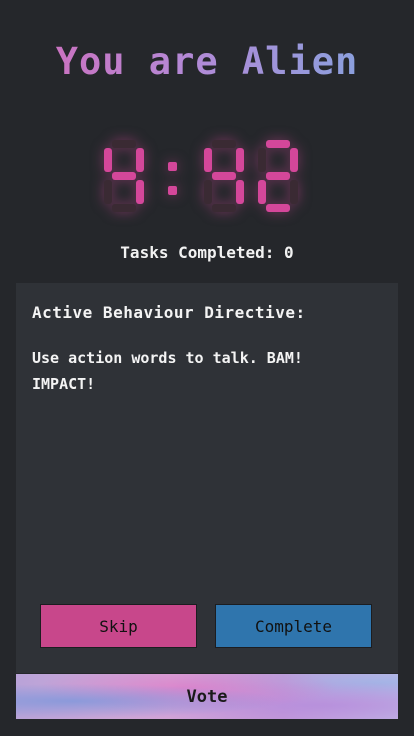  Describe the element at coordinates (207, 61) in the screenshot. I see `role-title: You are Alien` at that location.